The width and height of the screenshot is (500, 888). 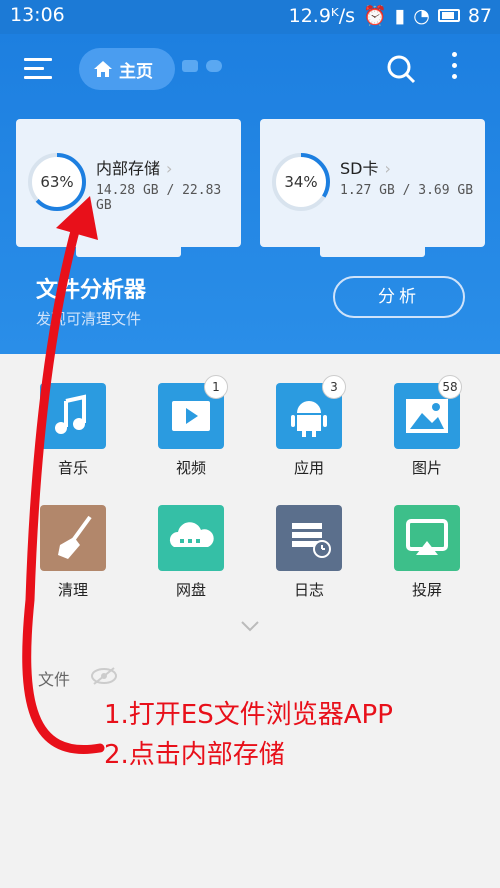 I want to click on internal-storage-card: 63% 内部存储 › 14.28 GB / 22.83 GB, so click(x=128, y=188).